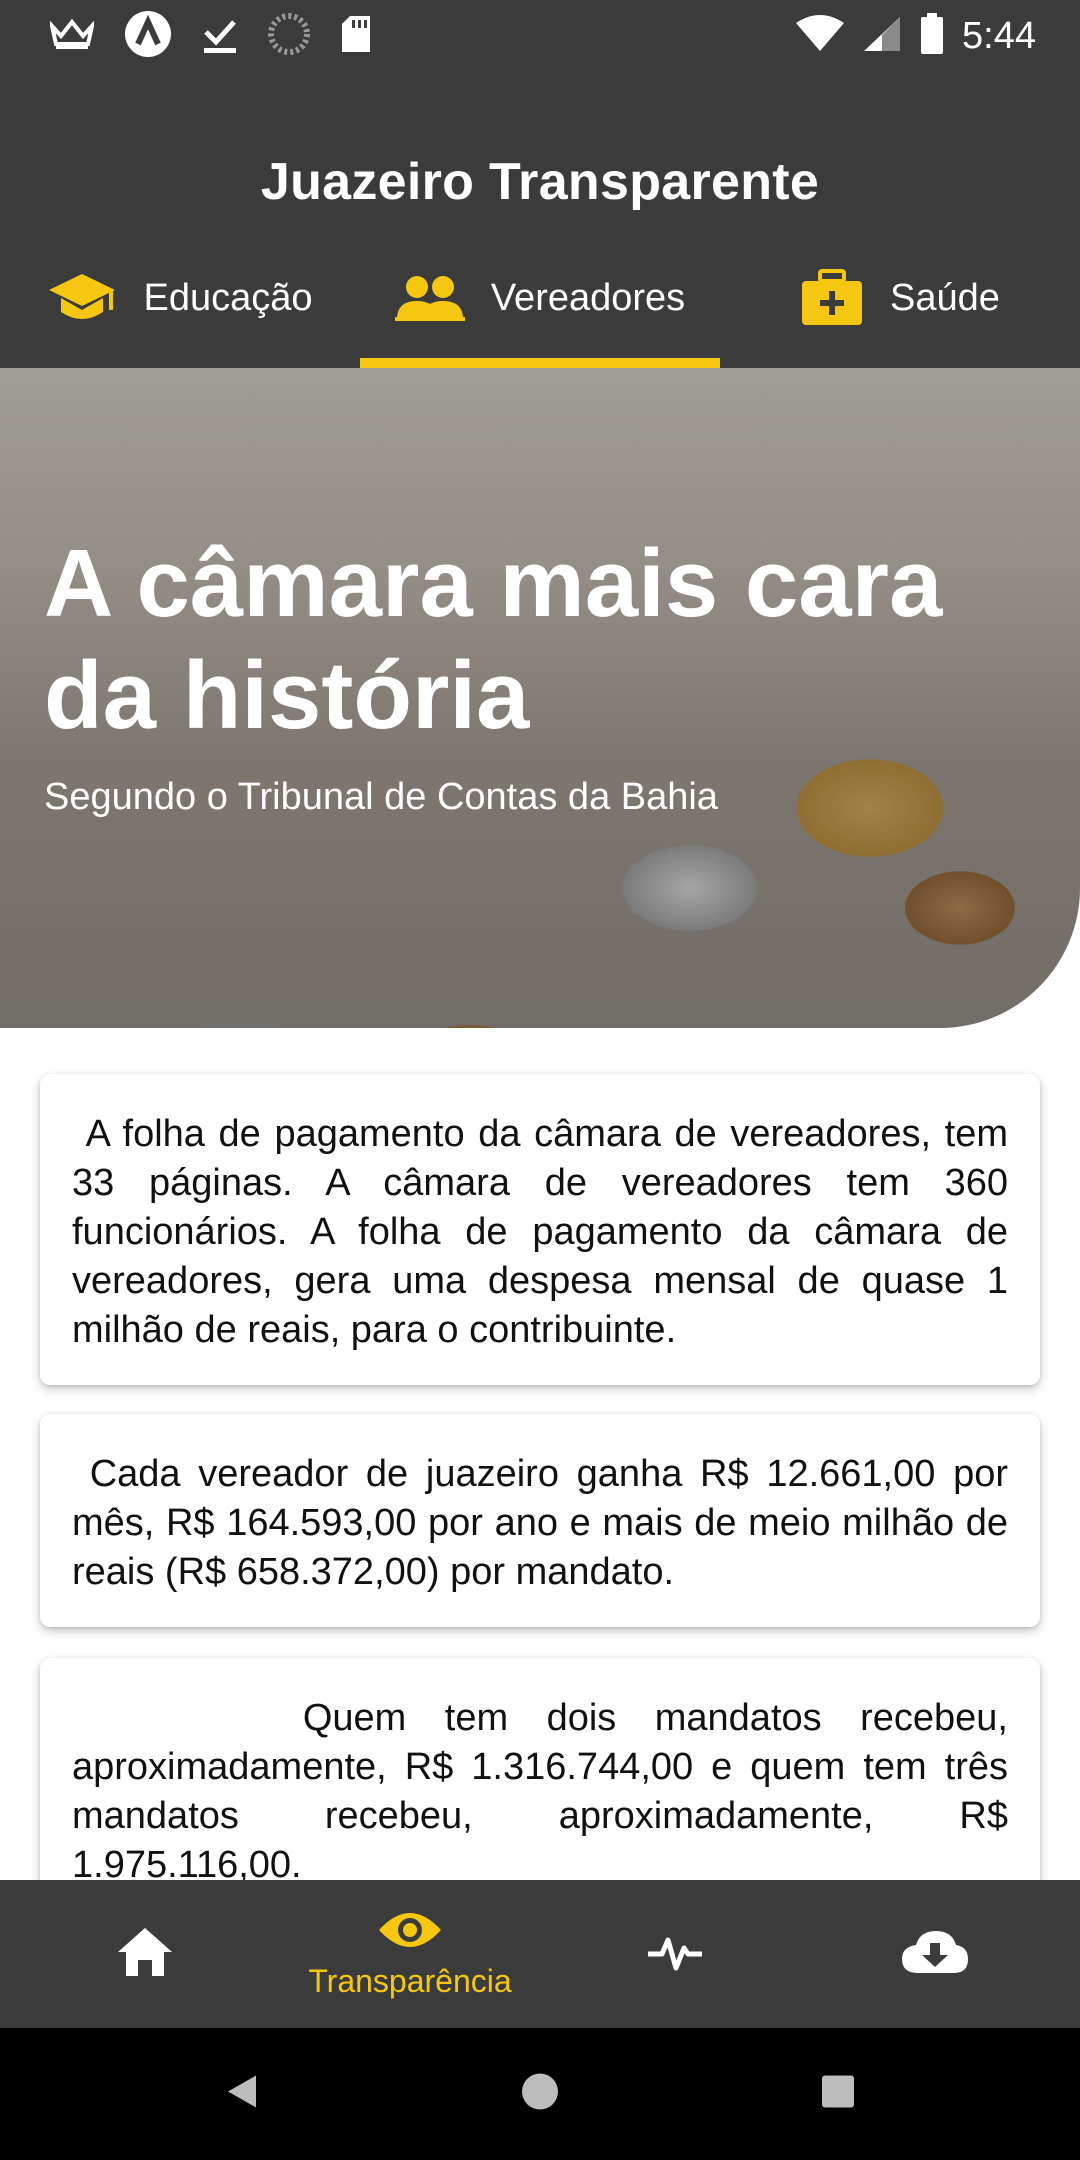  What do you see at coordinates (72, 36) in the screenshot?
I see `crown-icon` at bounding box center [72, 36].